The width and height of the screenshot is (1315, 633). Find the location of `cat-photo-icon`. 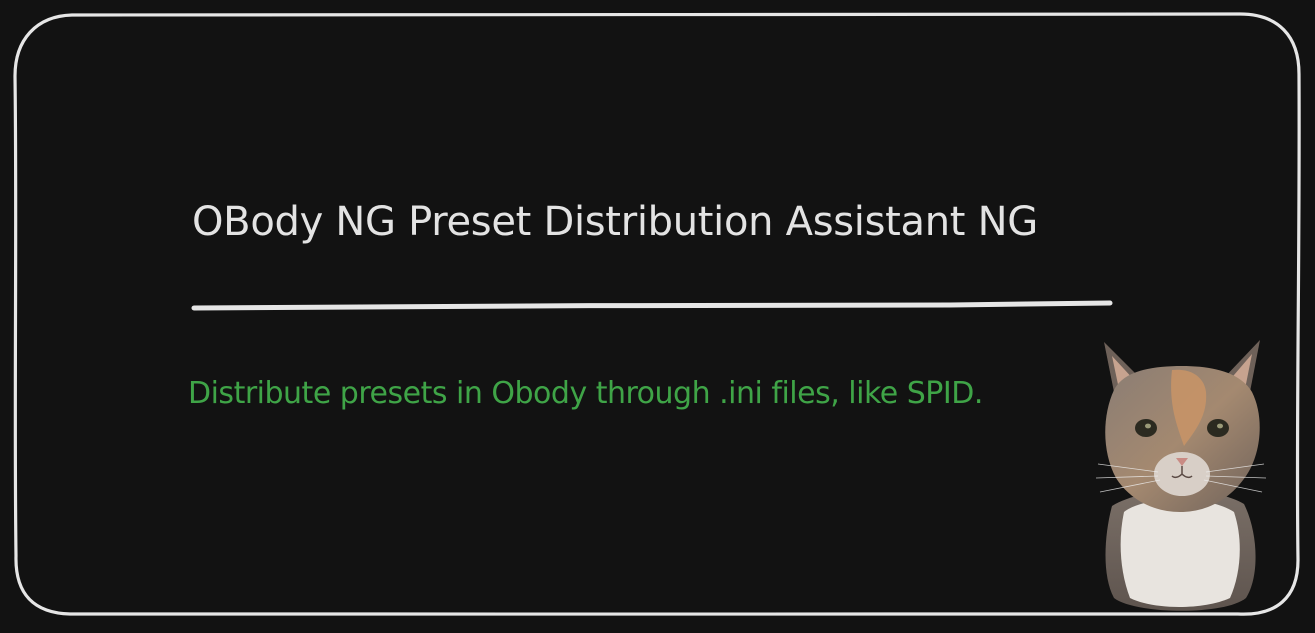

cat-photo-icon is located at coordinates (1180, 475).